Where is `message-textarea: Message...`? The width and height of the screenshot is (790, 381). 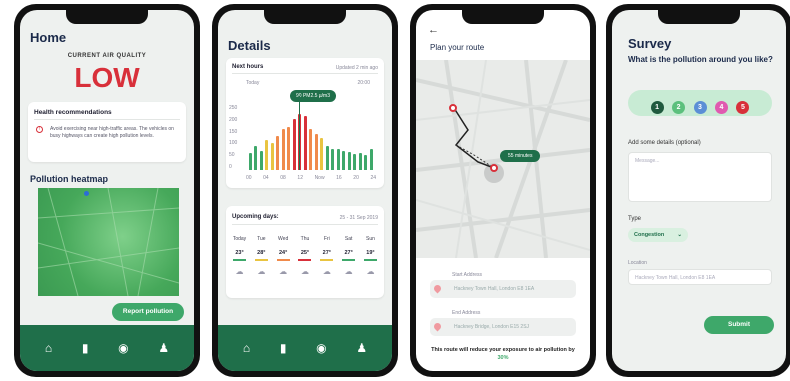
message-textarea: Message... is located at coordinates (700, 177).